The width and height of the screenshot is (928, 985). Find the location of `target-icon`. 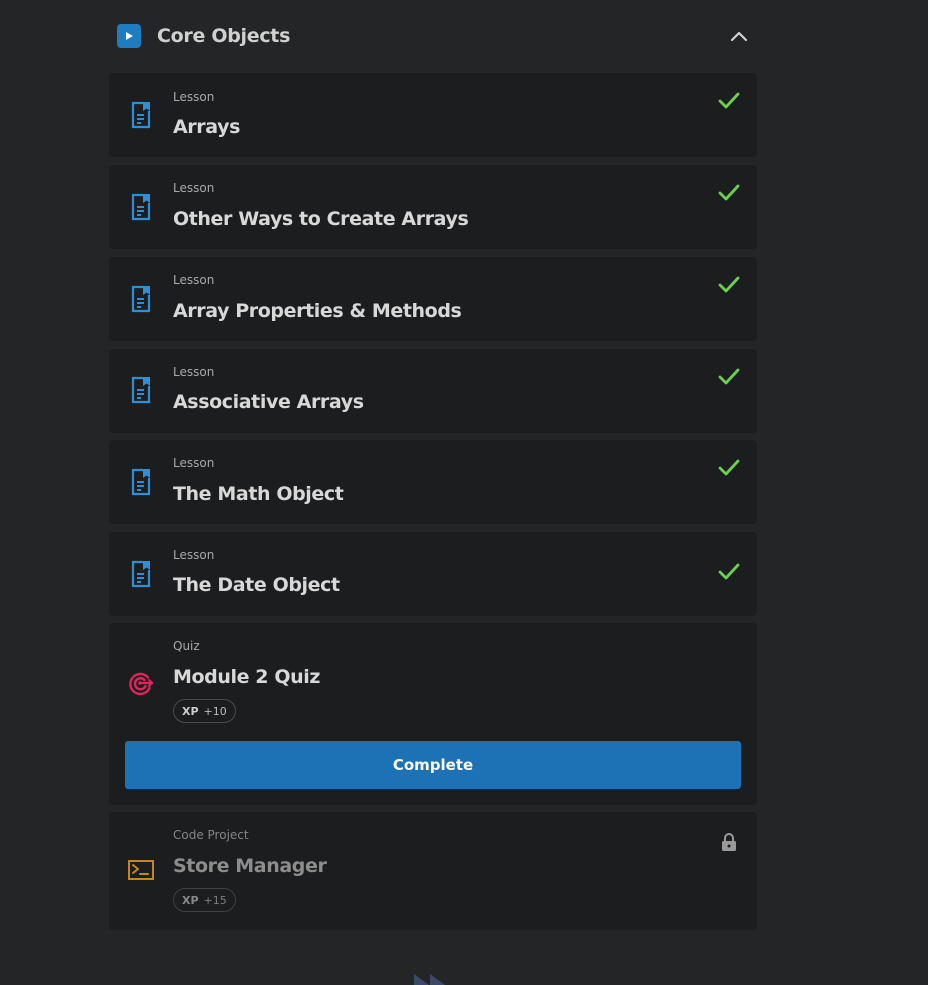

target-icon is located at coordinates (141, 683).